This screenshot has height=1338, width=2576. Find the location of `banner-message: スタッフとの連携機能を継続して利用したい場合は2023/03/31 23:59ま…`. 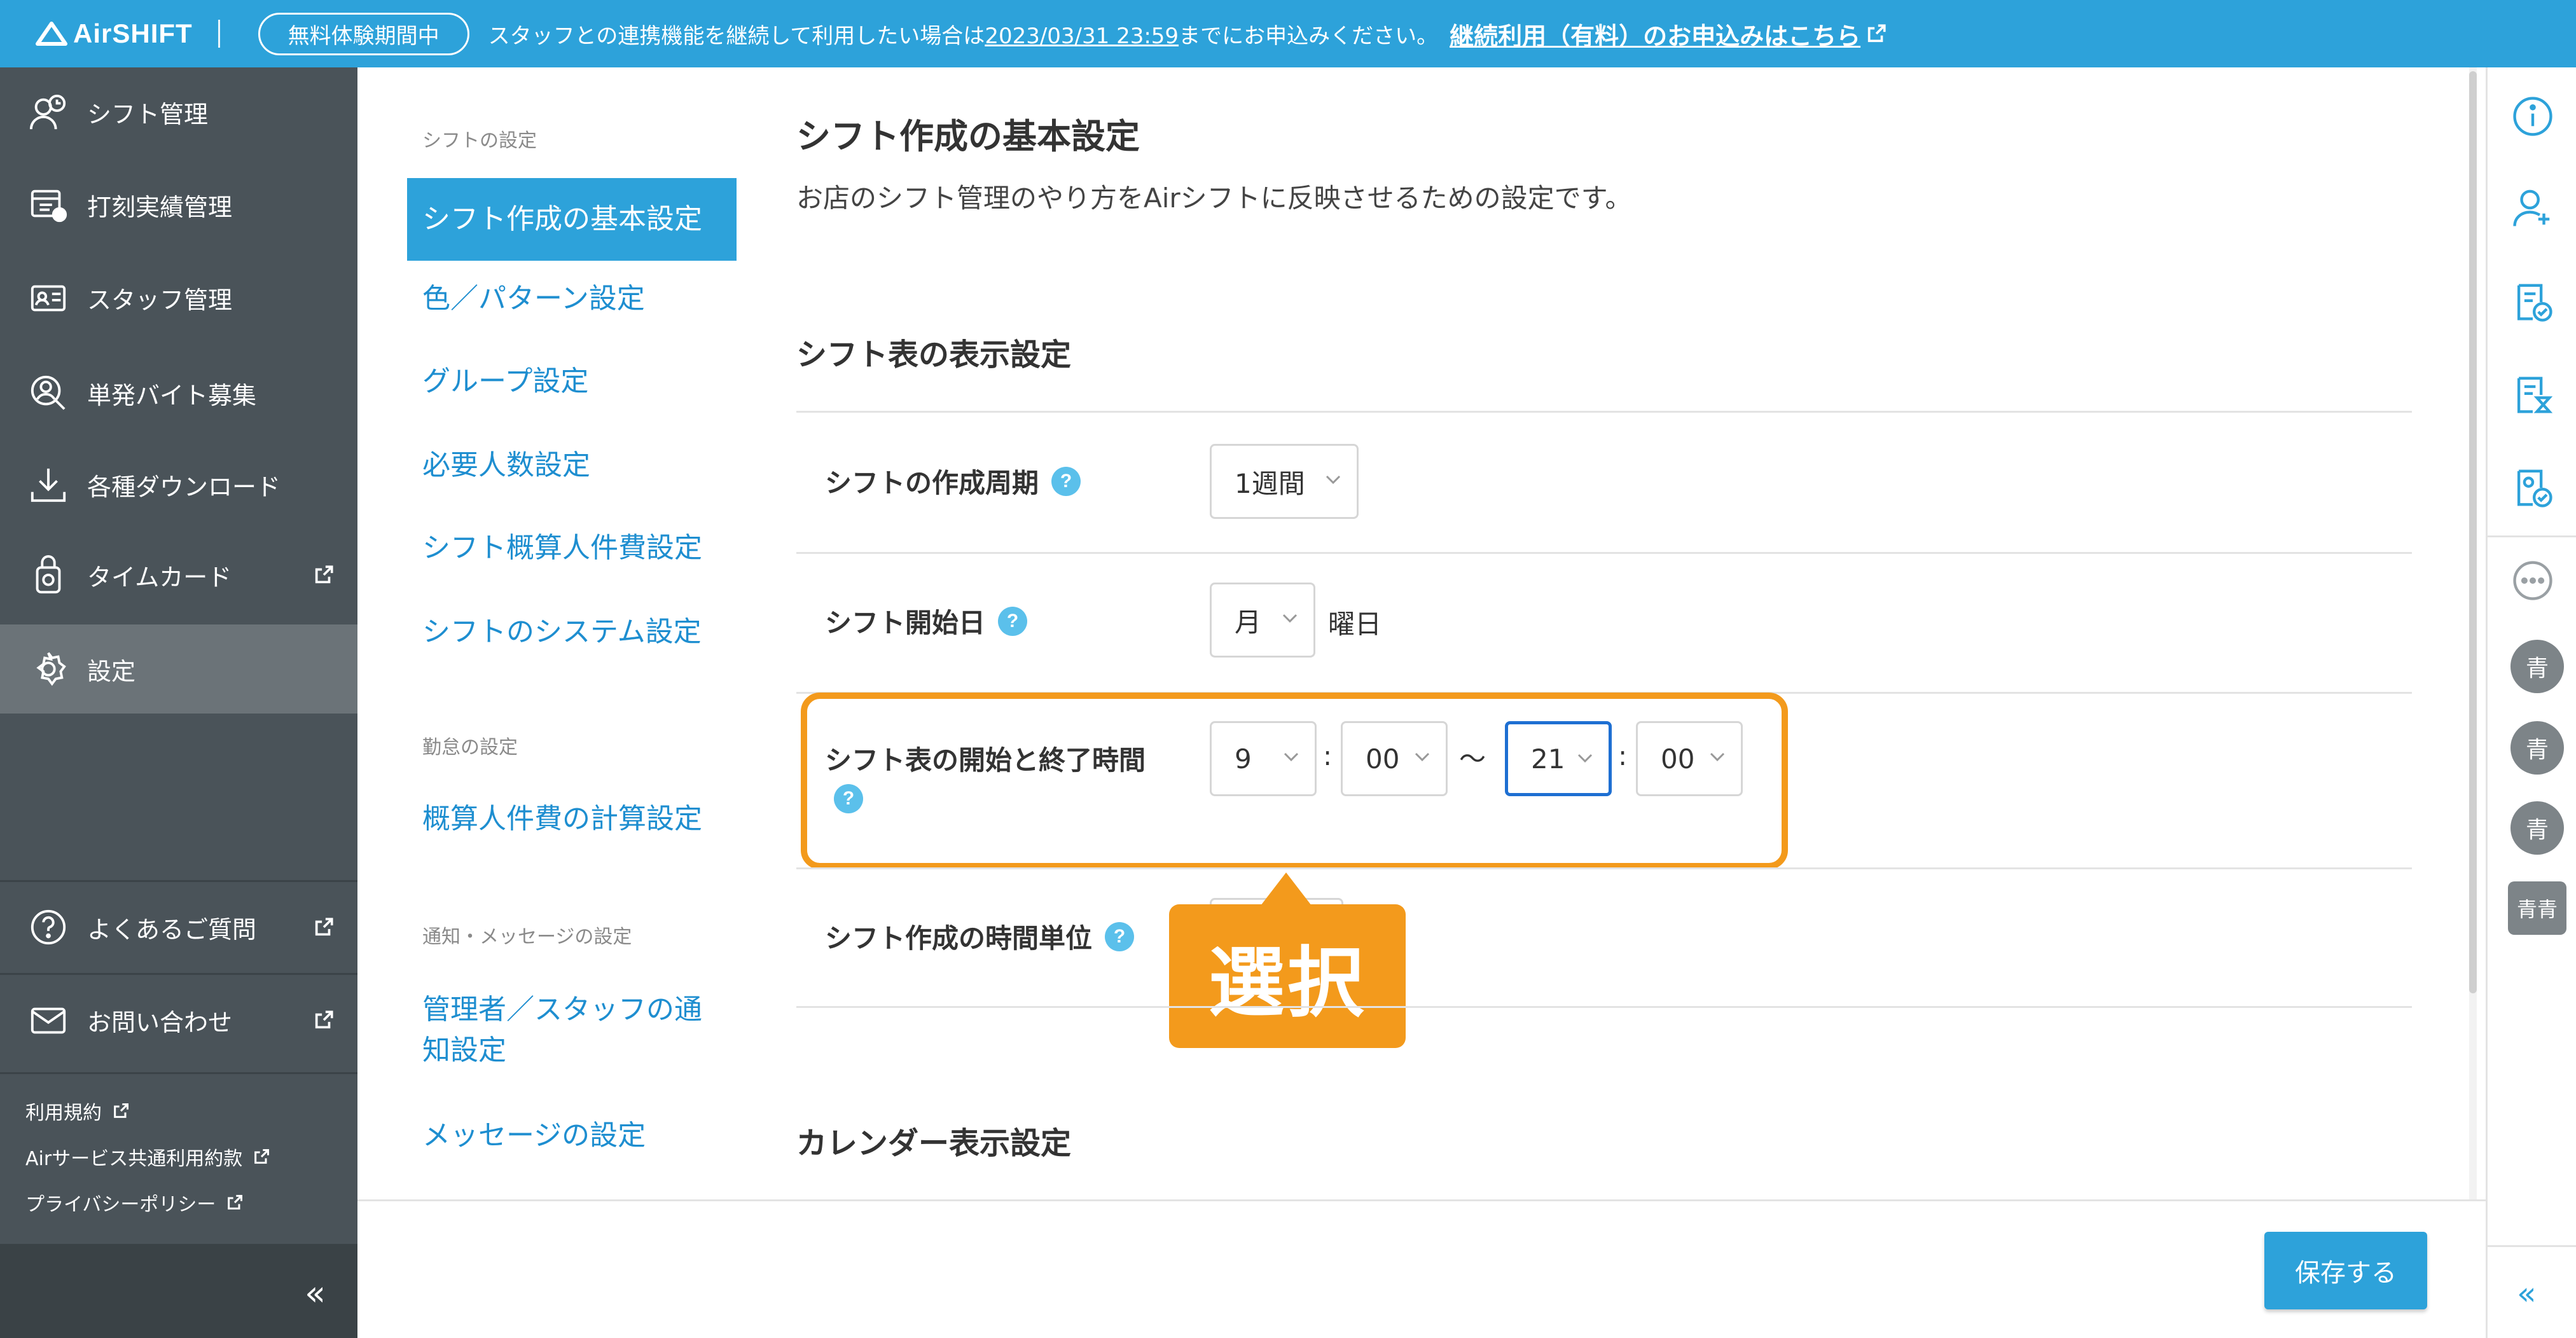

banner-message: スタッフとの連携機能を継続して利用したい場合は2023/03/31 23:59ま… is located at coordinates (963, 34).